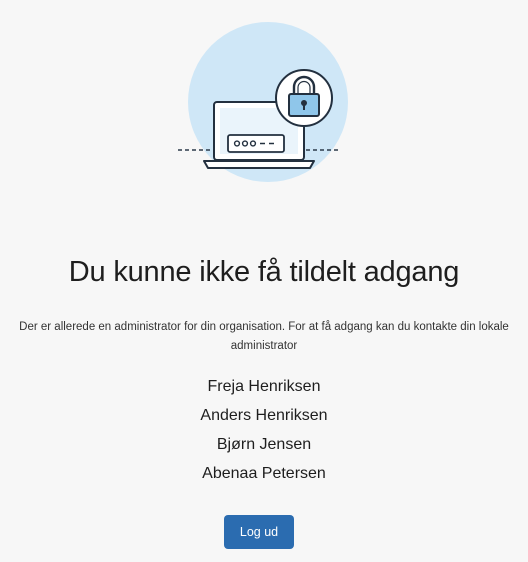 This screenshot has height=562, width=528. I want to click on logout-button: Log ud, so click(259, 532).